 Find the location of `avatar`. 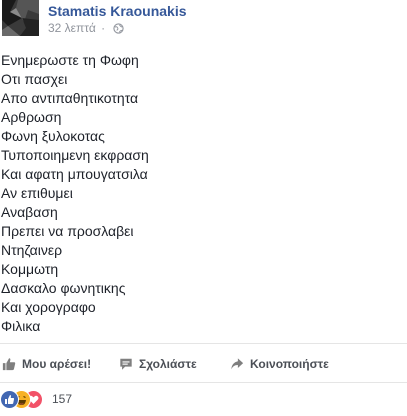

avatar is located at coordinates (20, 18).